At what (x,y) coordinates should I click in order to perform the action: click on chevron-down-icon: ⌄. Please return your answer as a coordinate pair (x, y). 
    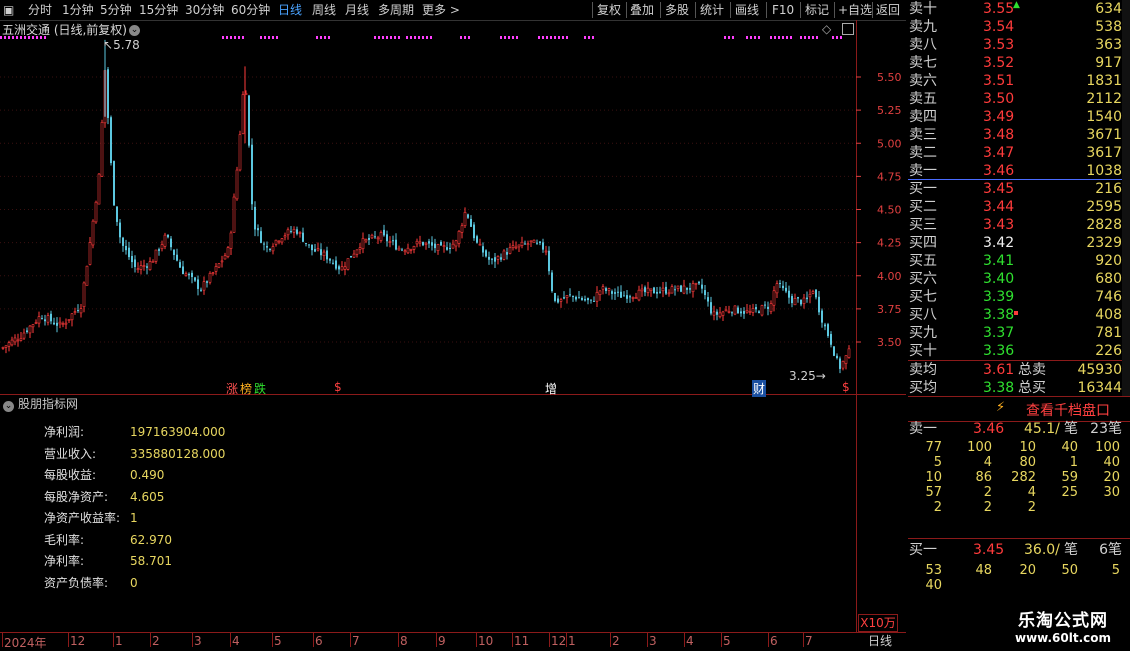
    Looking at the image, I should click on (8, 406).